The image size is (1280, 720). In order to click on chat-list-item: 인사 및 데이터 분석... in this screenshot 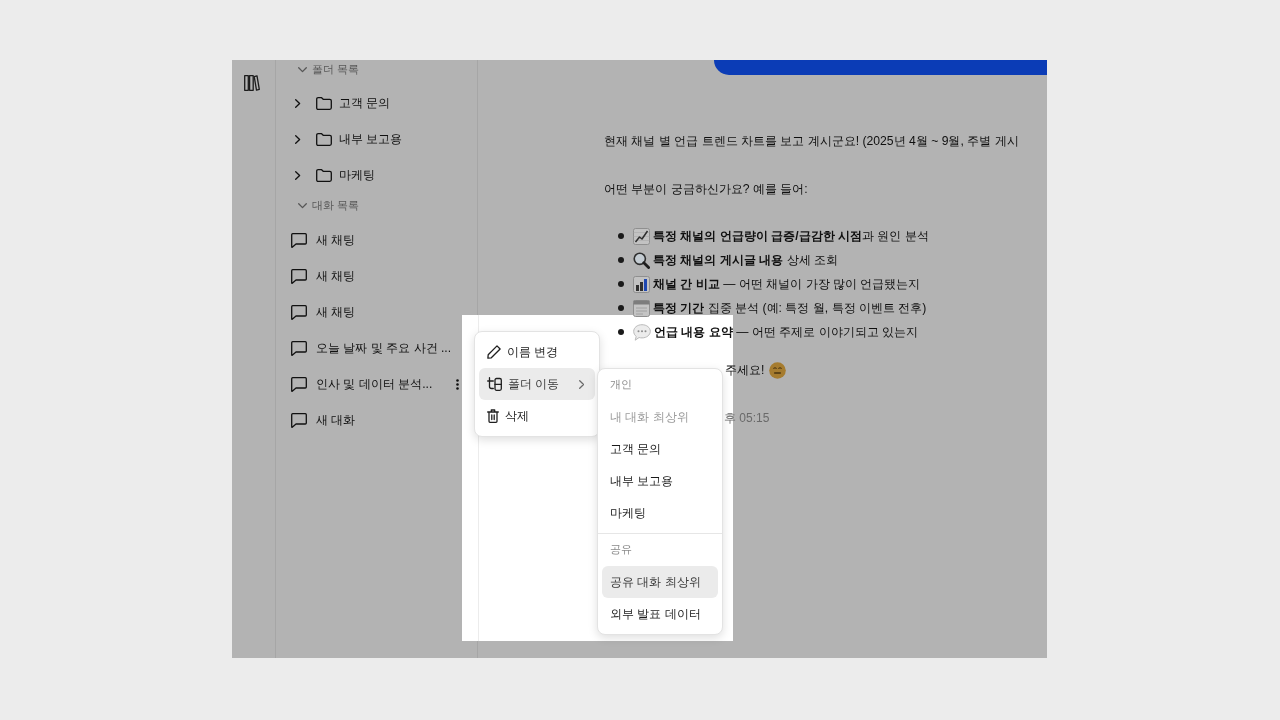, I will do `click(375, 384)`.